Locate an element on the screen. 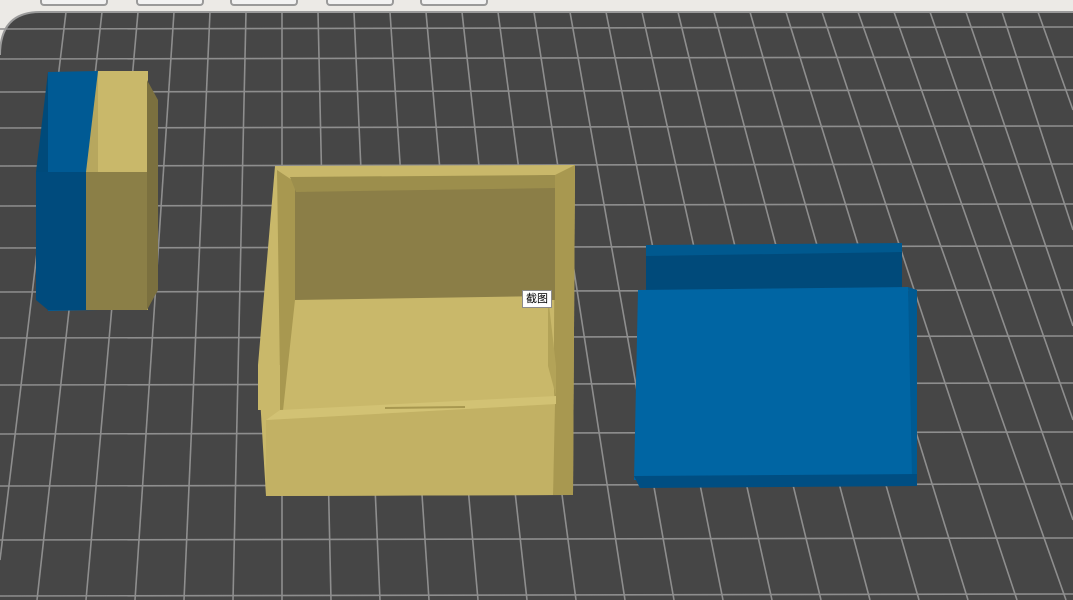 This screenshot has width=1073, height=600. screenshot-tooltip: 截图 is located at coordinates (537, 299).